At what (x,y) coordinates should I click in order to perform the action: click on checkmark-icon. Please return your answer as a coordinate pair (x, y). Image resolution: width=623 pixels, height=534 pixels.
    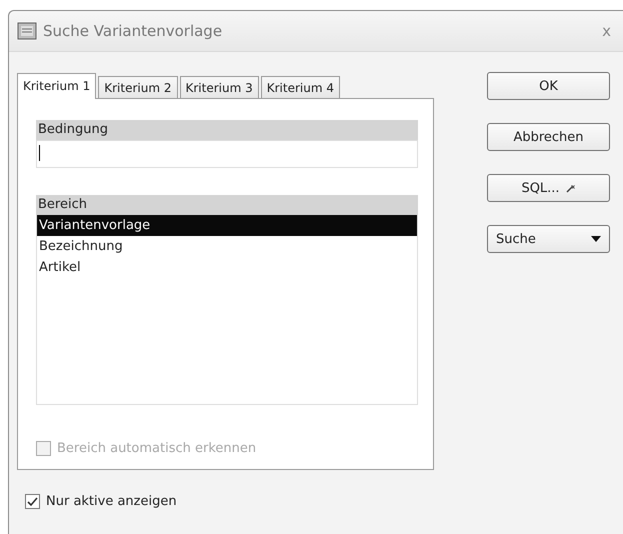
    Looking at the image, I should click on (32, 501).